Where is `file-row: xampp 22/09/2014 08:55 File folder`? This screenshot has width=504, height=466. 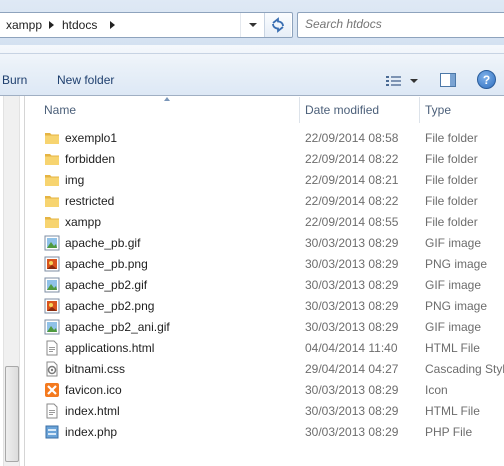 file-row: xampp 22/09/2014 08:55 File folder is located at coordinates (271, 222).